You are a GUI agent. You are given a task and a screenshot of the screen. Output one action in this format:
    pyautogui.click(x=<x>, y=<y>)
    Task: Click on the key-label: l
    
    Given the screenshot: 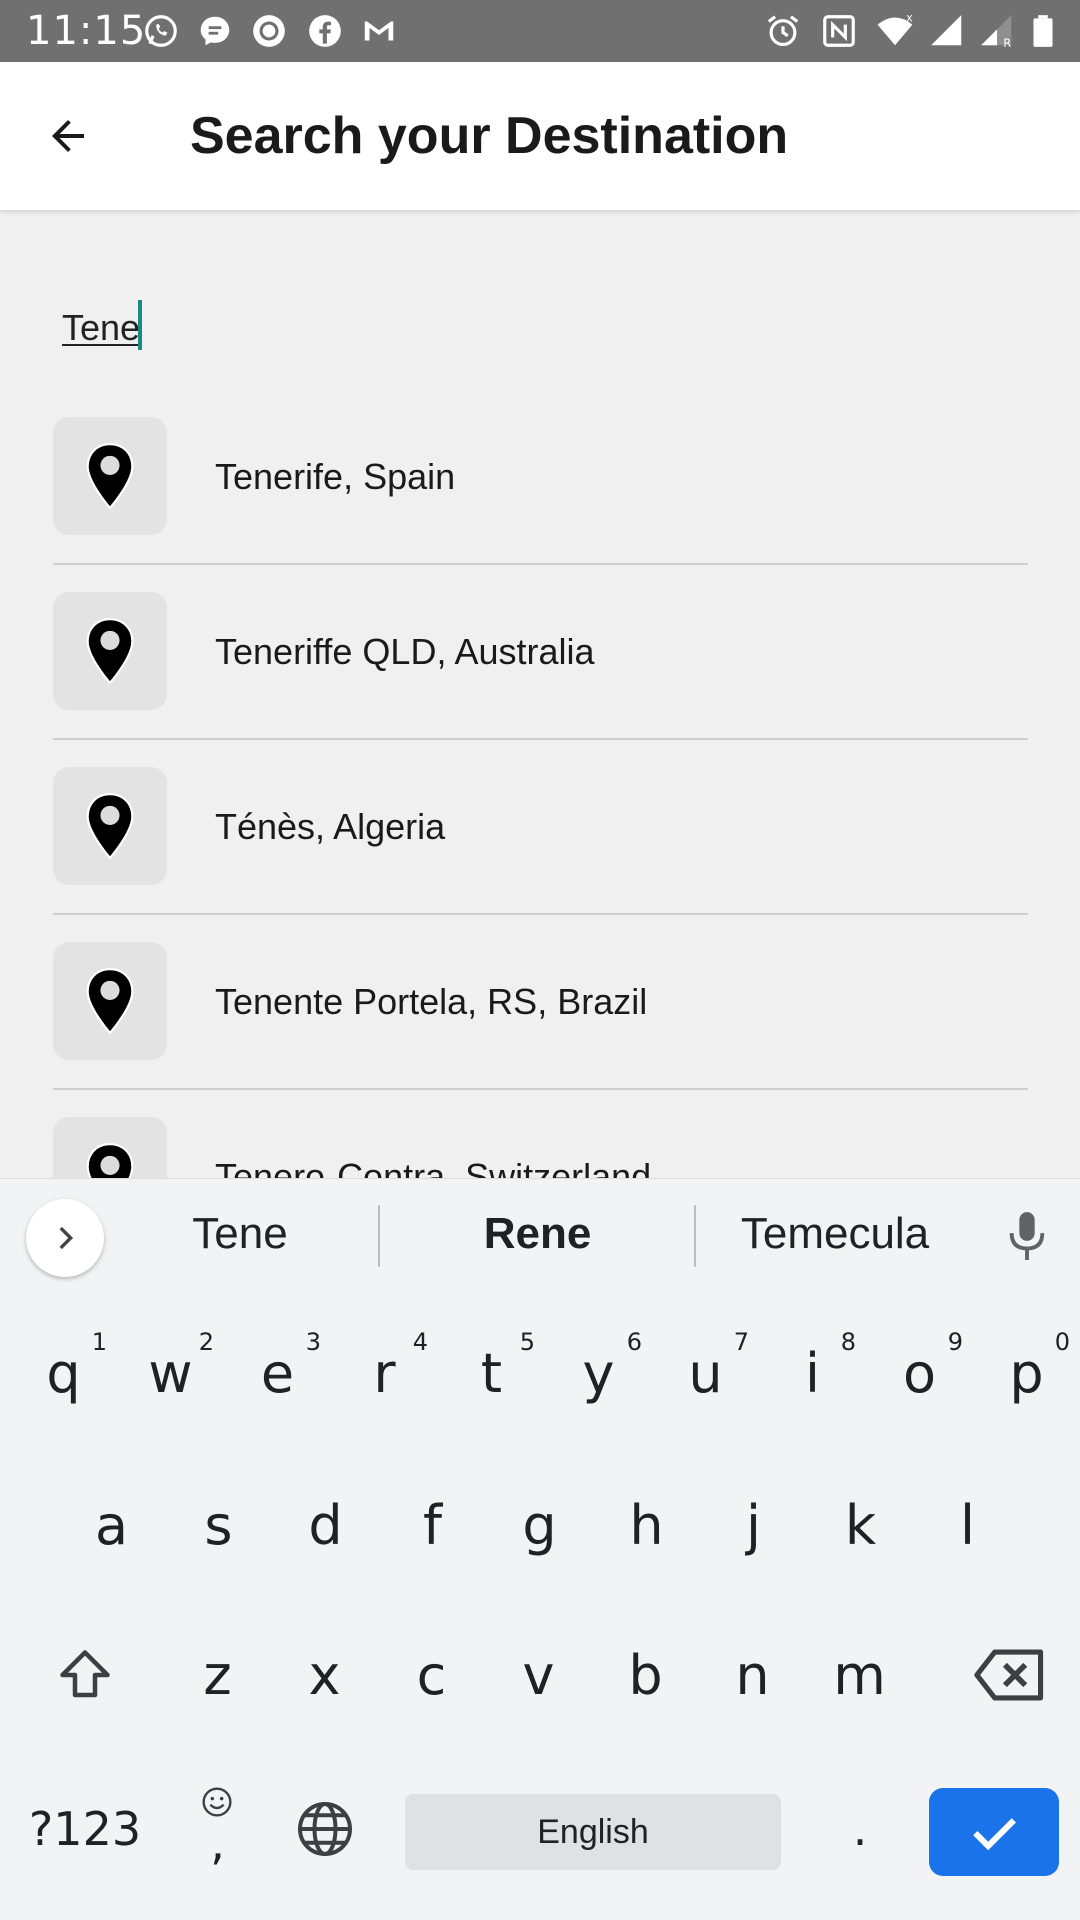 What is the action you would take?
    pyautogui.click(x=967, y=1525)
    